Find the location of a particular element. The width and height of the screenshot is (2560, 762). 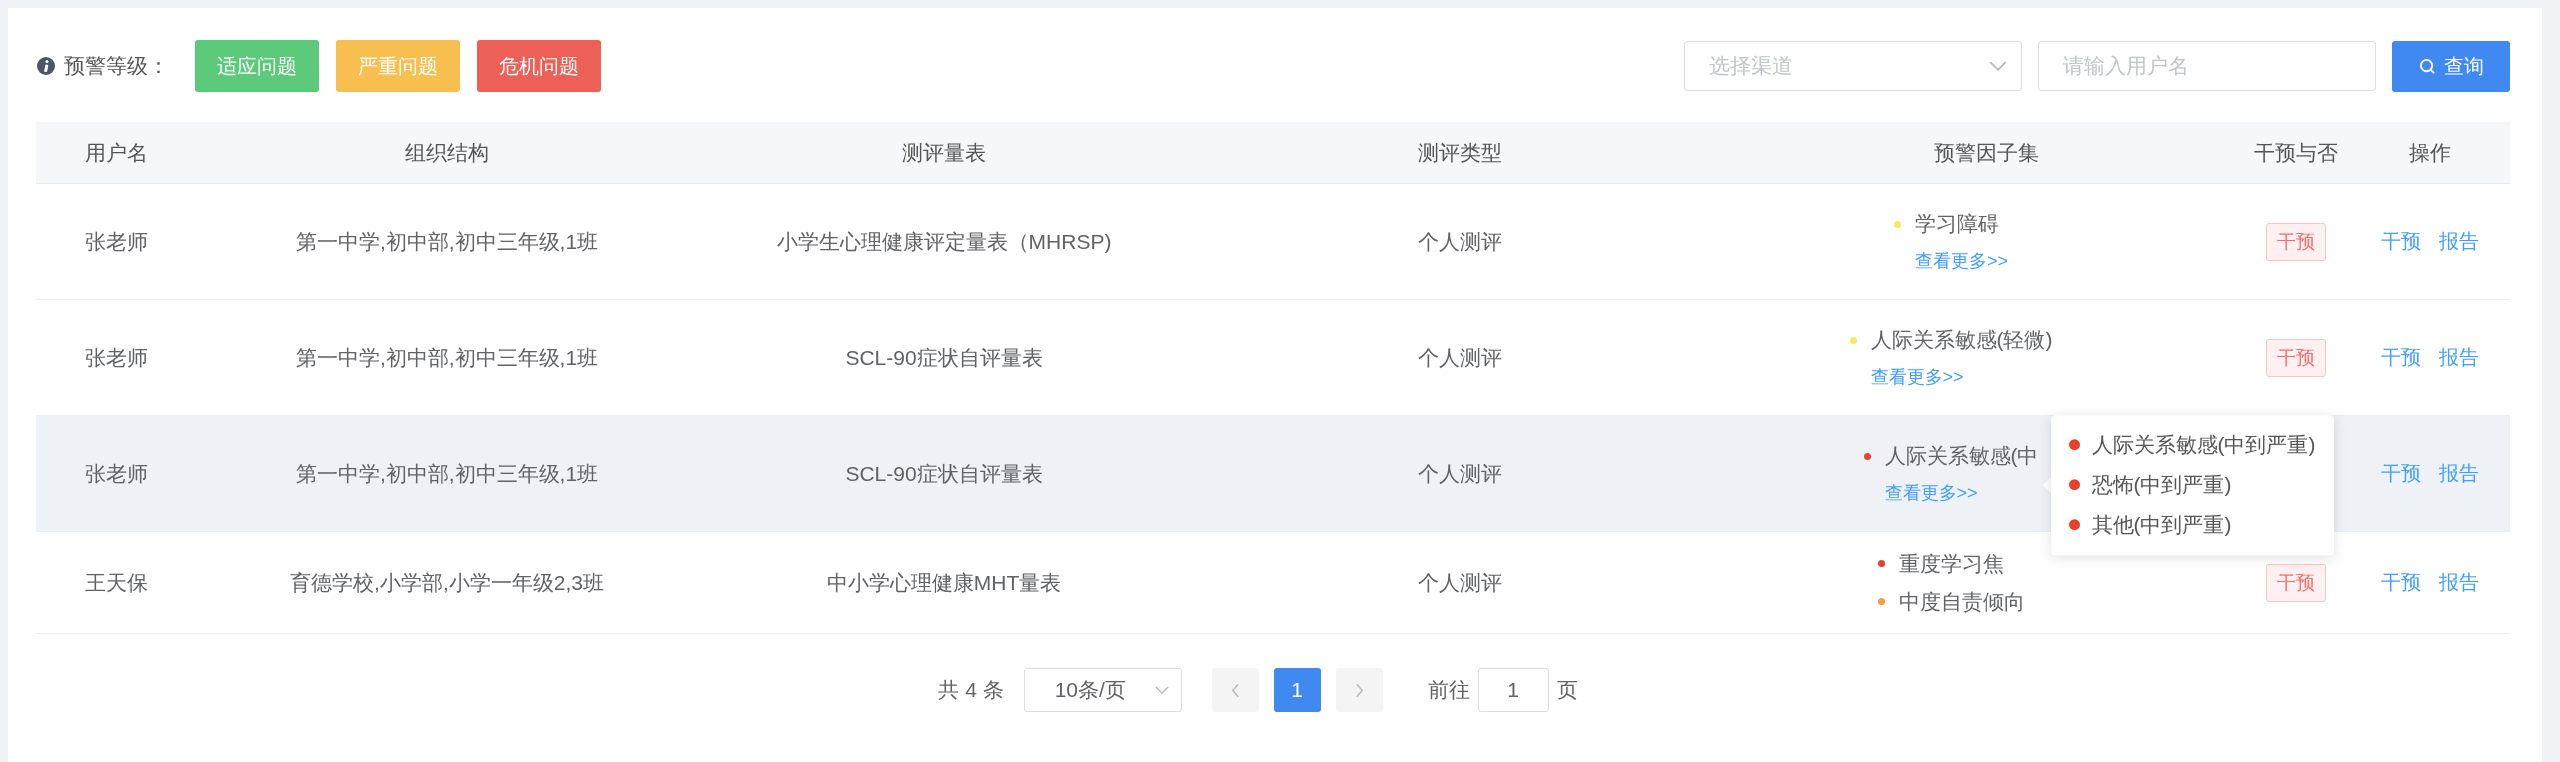

factor-text: 人际关系敏感(中到严重) is located at coordinates (2203, 444).